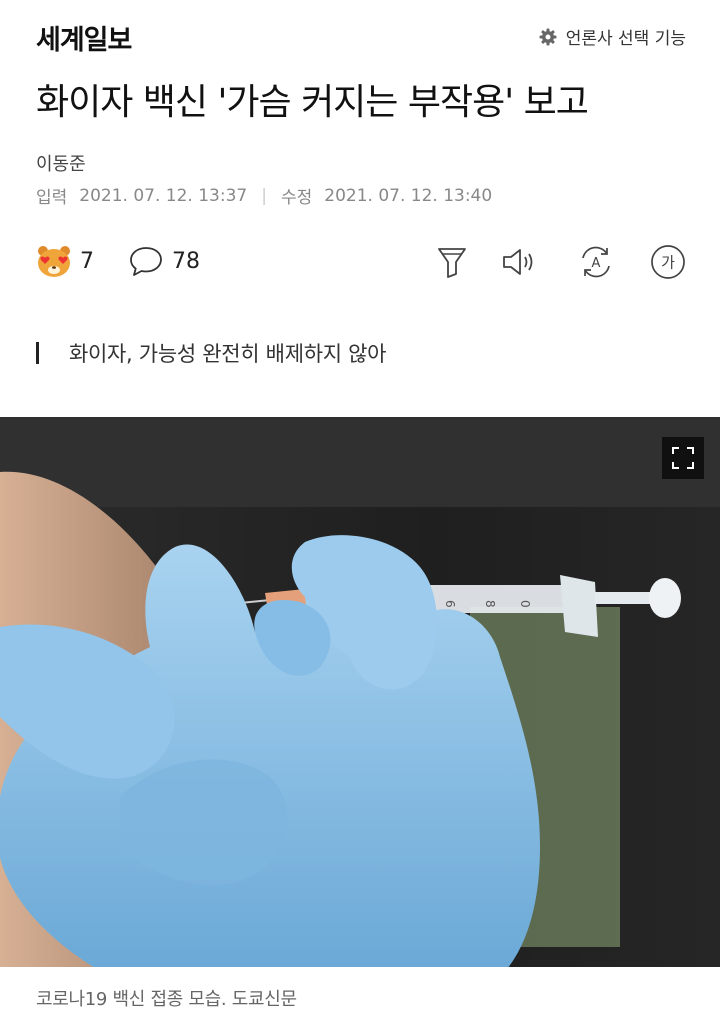 The width and height of the screenshot is (720, 1013). I want to click on translate-button: A, so click(596, 262).